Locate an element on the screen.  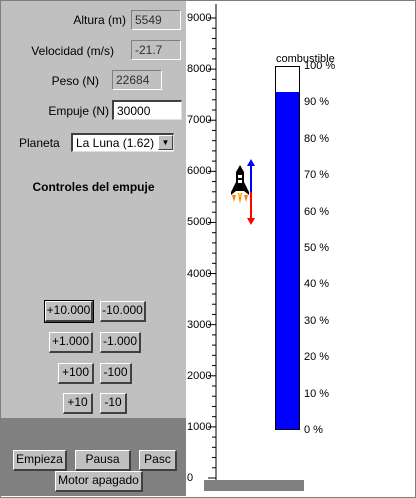
plus-10000-button: +10.000 is located at coordinates (69, 311).